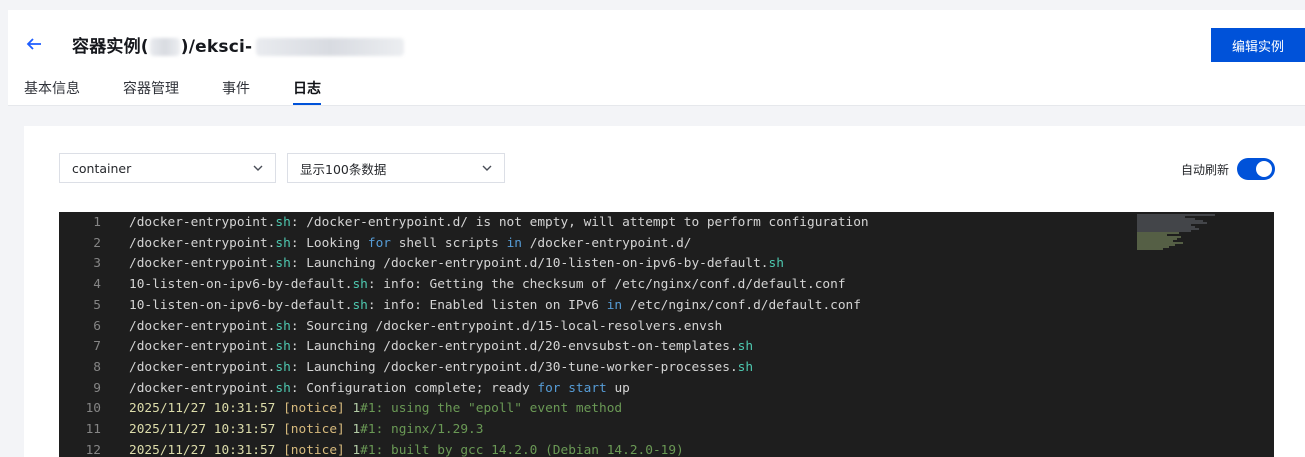 Image resolution: width=1305 pixels, height=457 pixels. Describe the element at coordinates (414, 388) in the screenshot. I see `log-token: : Configuration complete; ready` at that location.